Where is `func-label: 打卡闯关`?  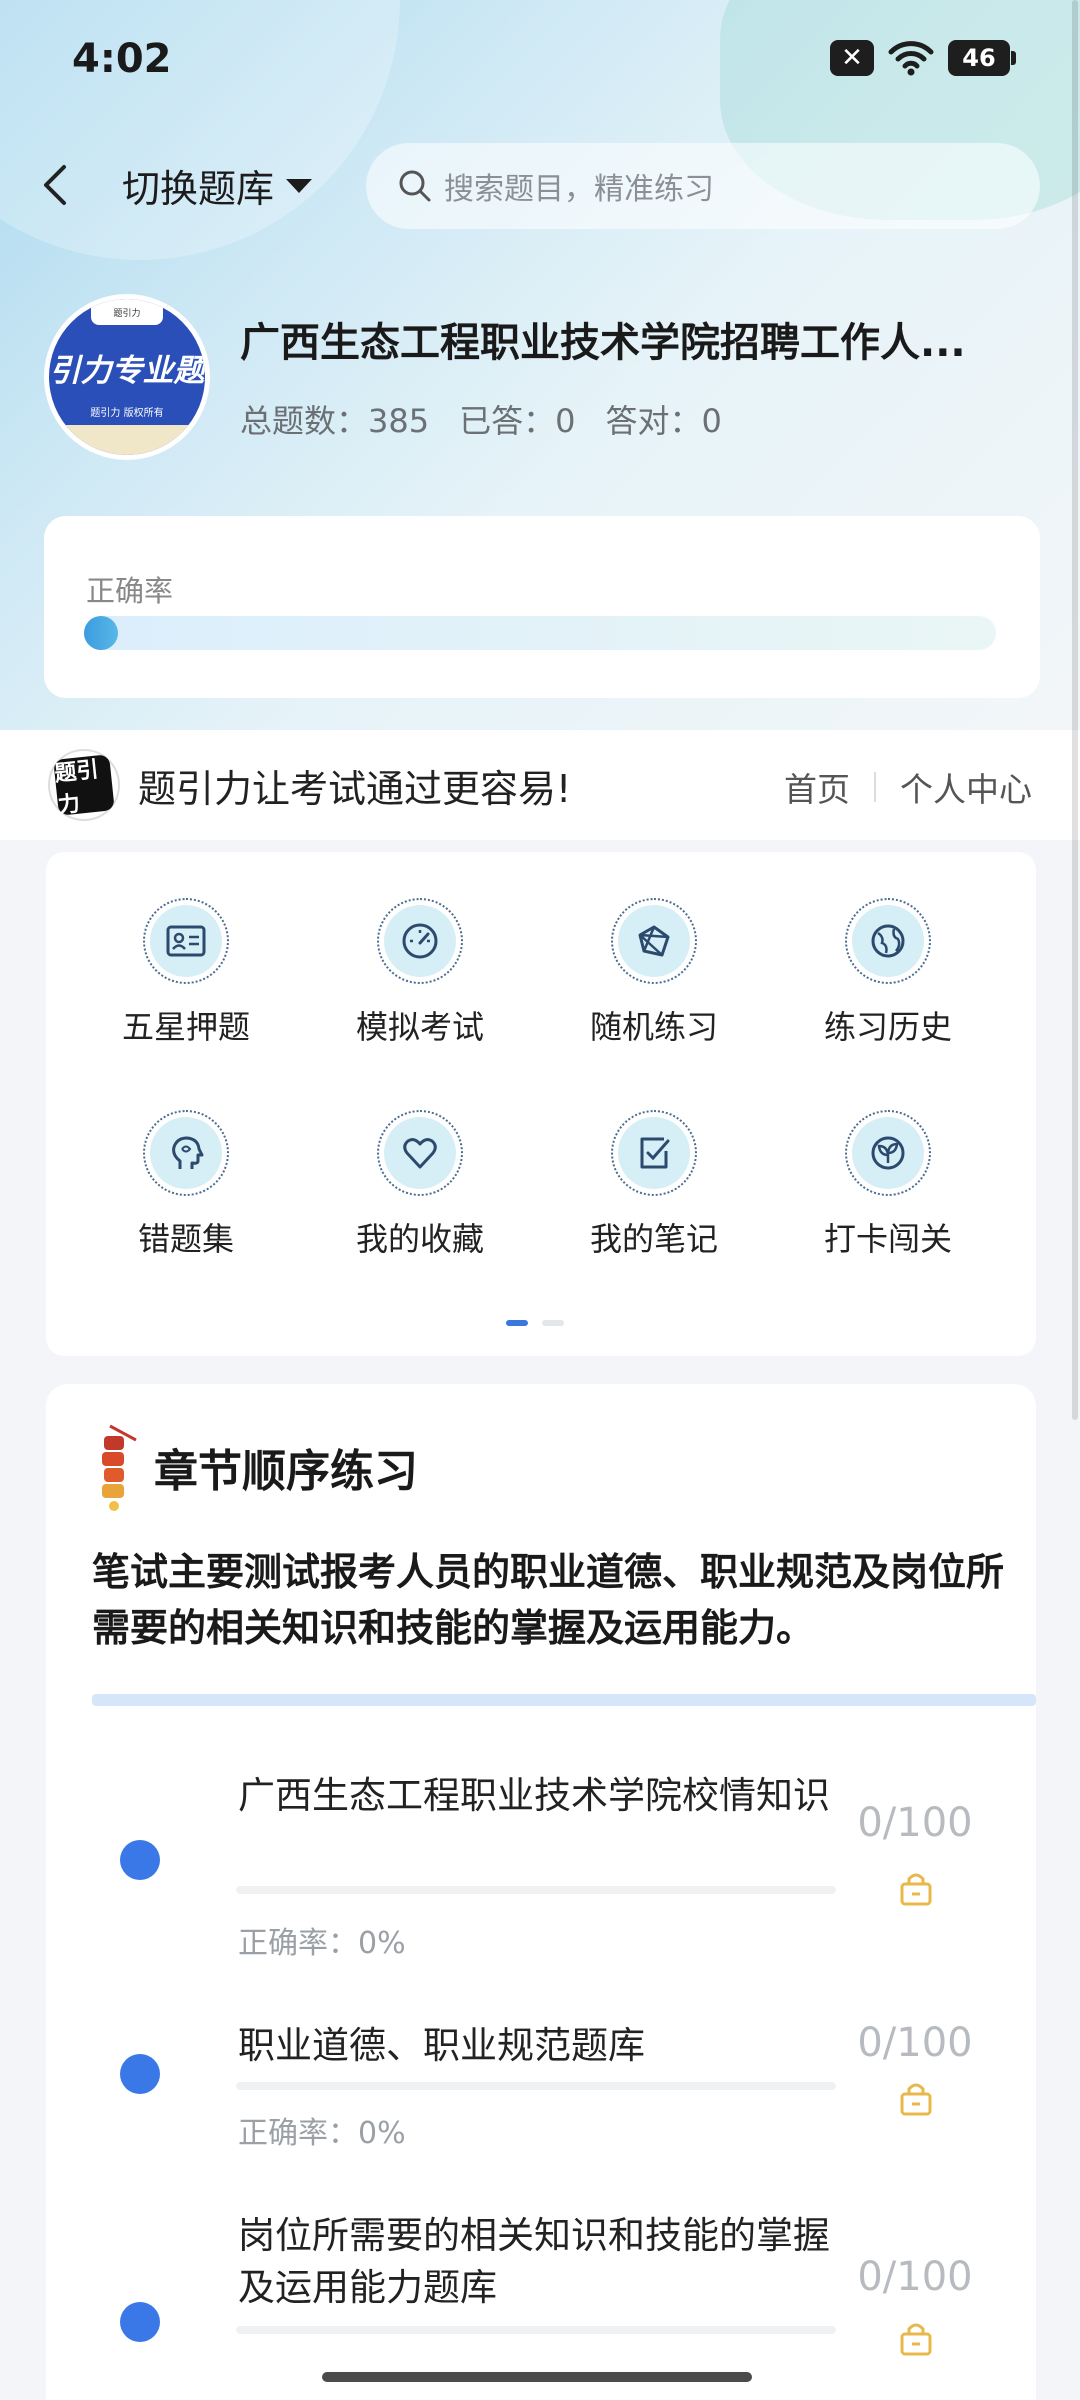
func-label: 打卡闯关 is located at coordinates (887, 1239).